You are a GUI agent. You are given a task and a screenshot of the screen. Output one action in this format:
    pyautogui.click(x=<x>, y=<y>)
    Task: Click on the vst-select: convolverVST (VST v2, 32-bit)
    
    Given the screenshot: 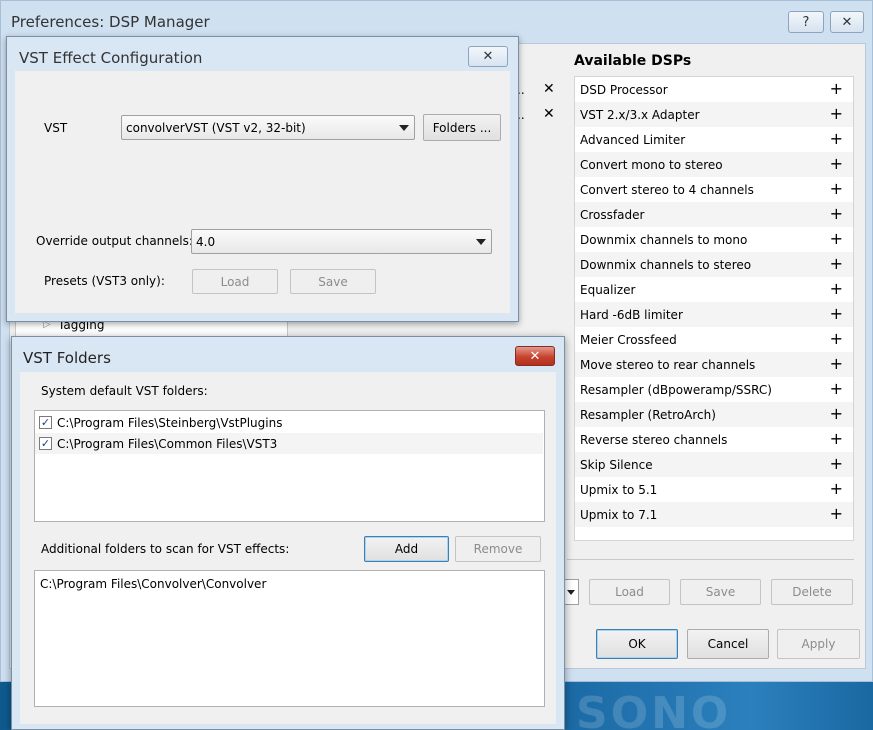 What is the action you would take?
    pyautogui.click(x=268, y=127)
    